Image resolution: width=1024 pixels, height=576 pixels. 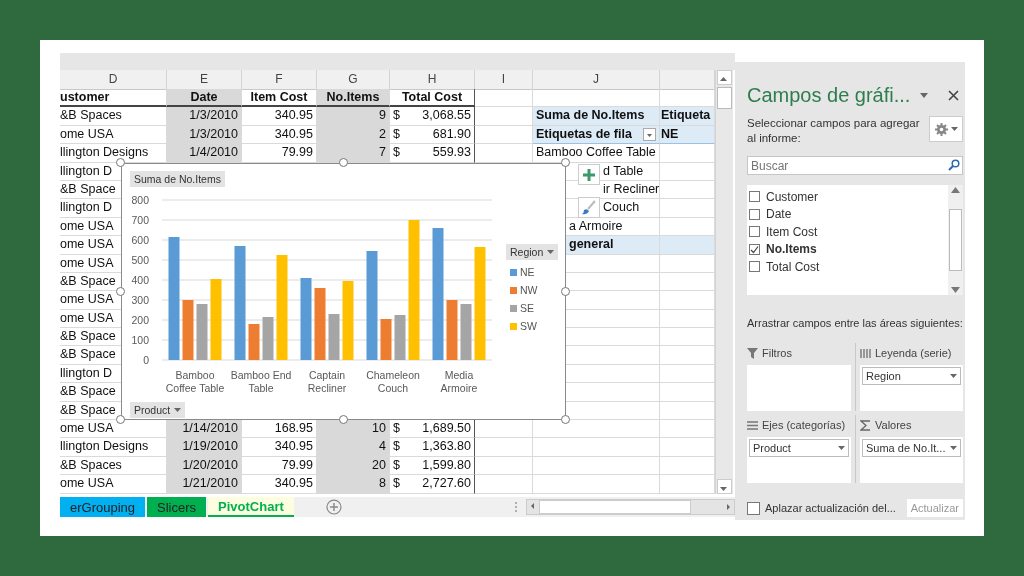 I want to click on close-icon, so click(x=953, y=95).